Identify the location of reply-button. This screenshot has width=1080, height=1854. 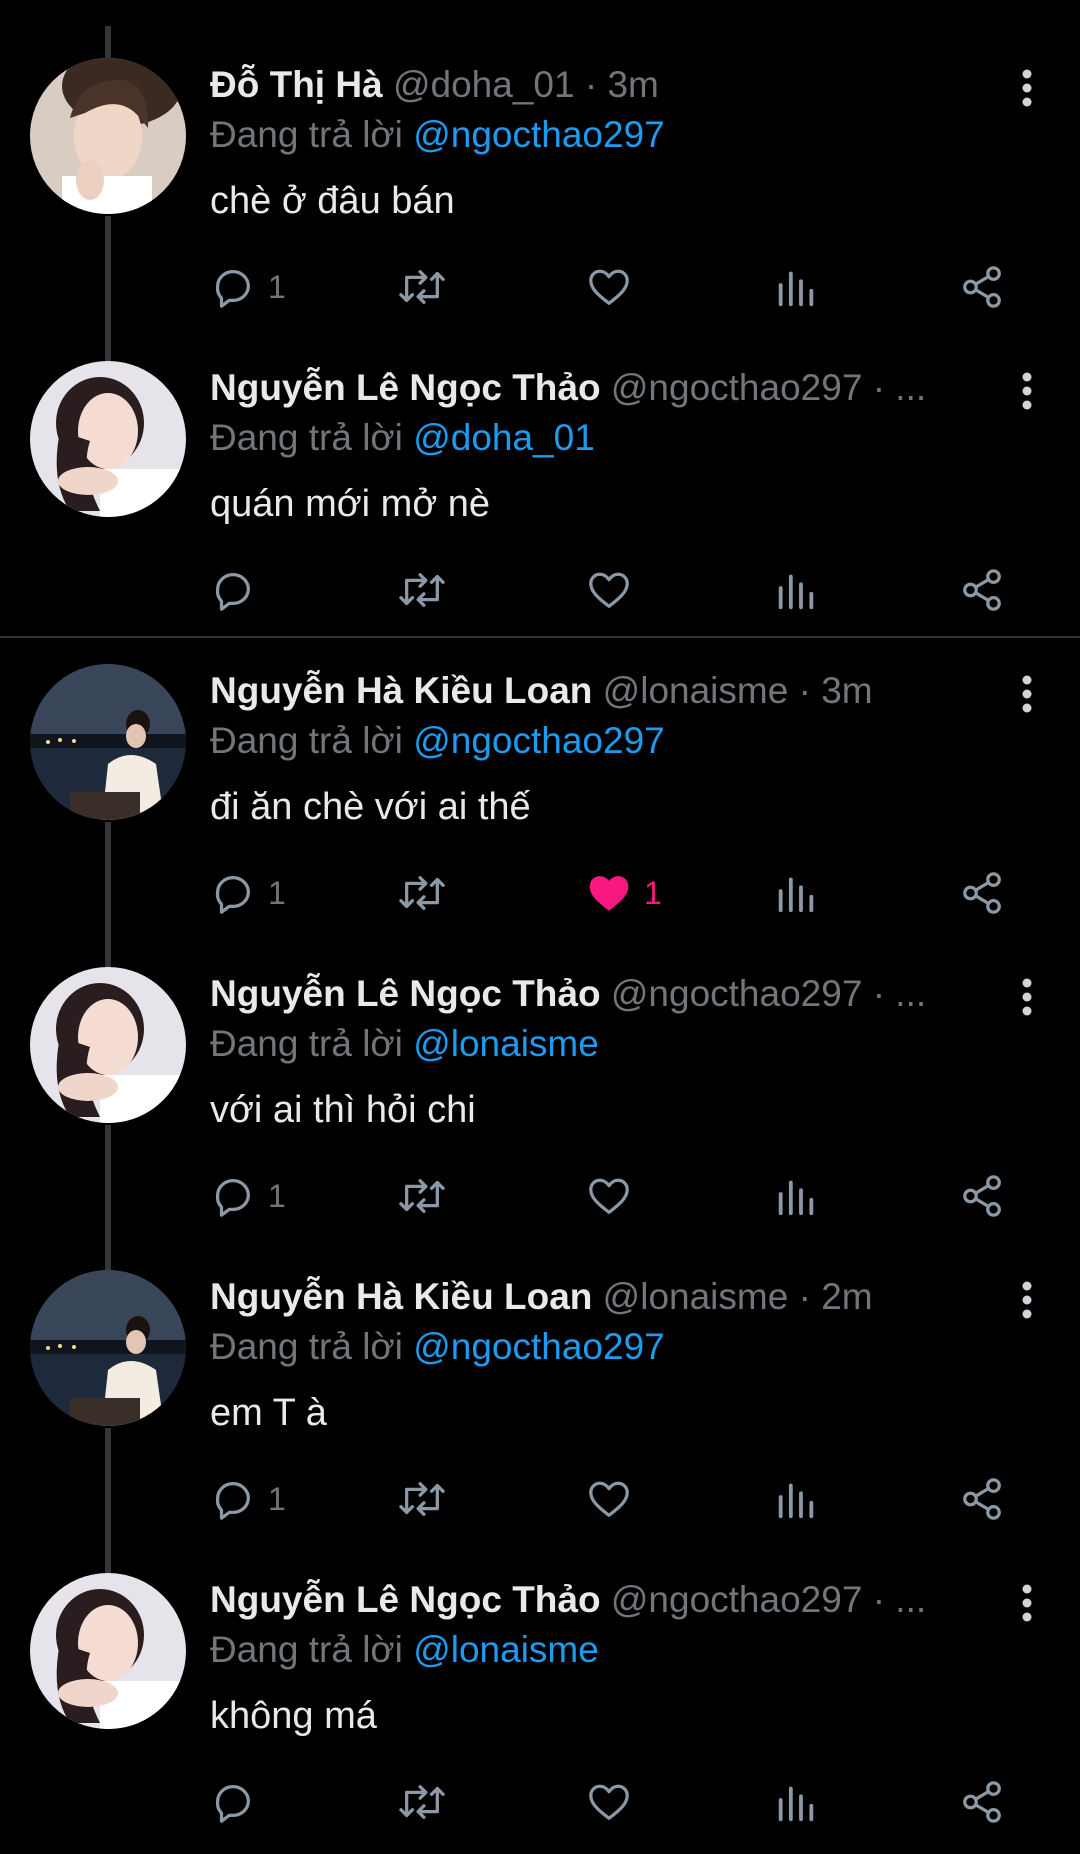
(239, 1802).